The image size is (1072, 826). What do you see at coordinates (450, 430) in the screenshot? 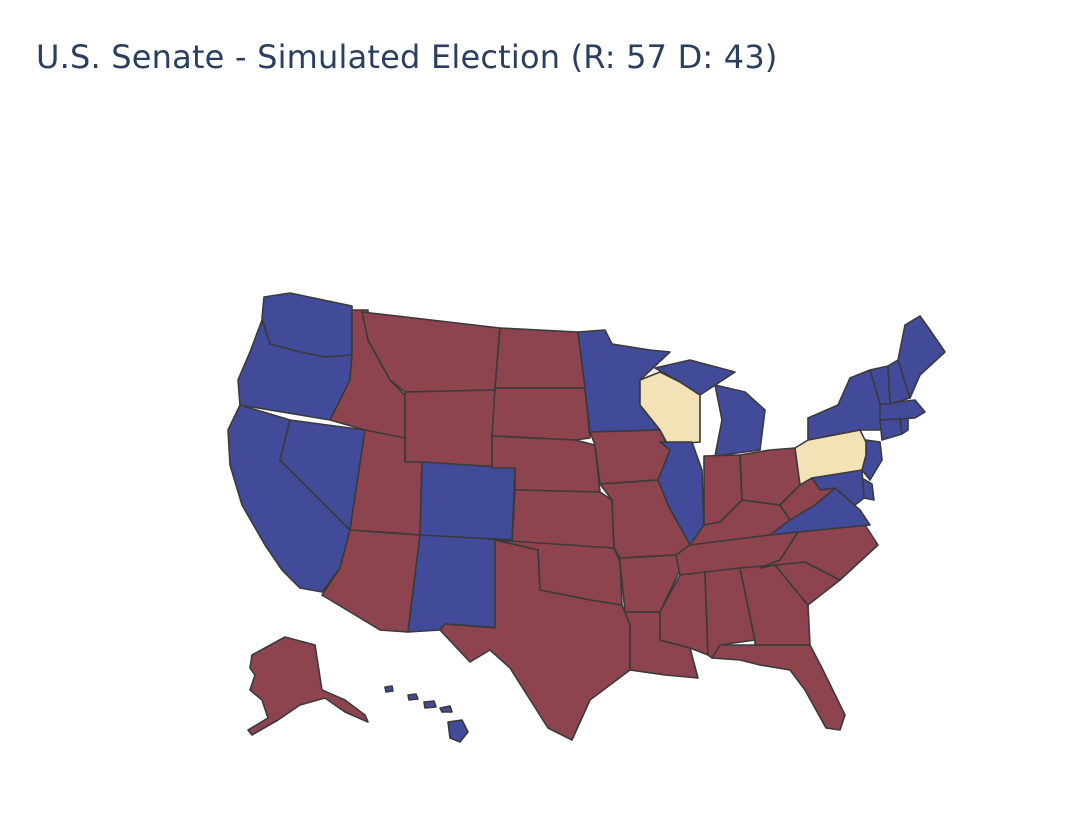
I see `state-wy` at bounding box center [450, 430].